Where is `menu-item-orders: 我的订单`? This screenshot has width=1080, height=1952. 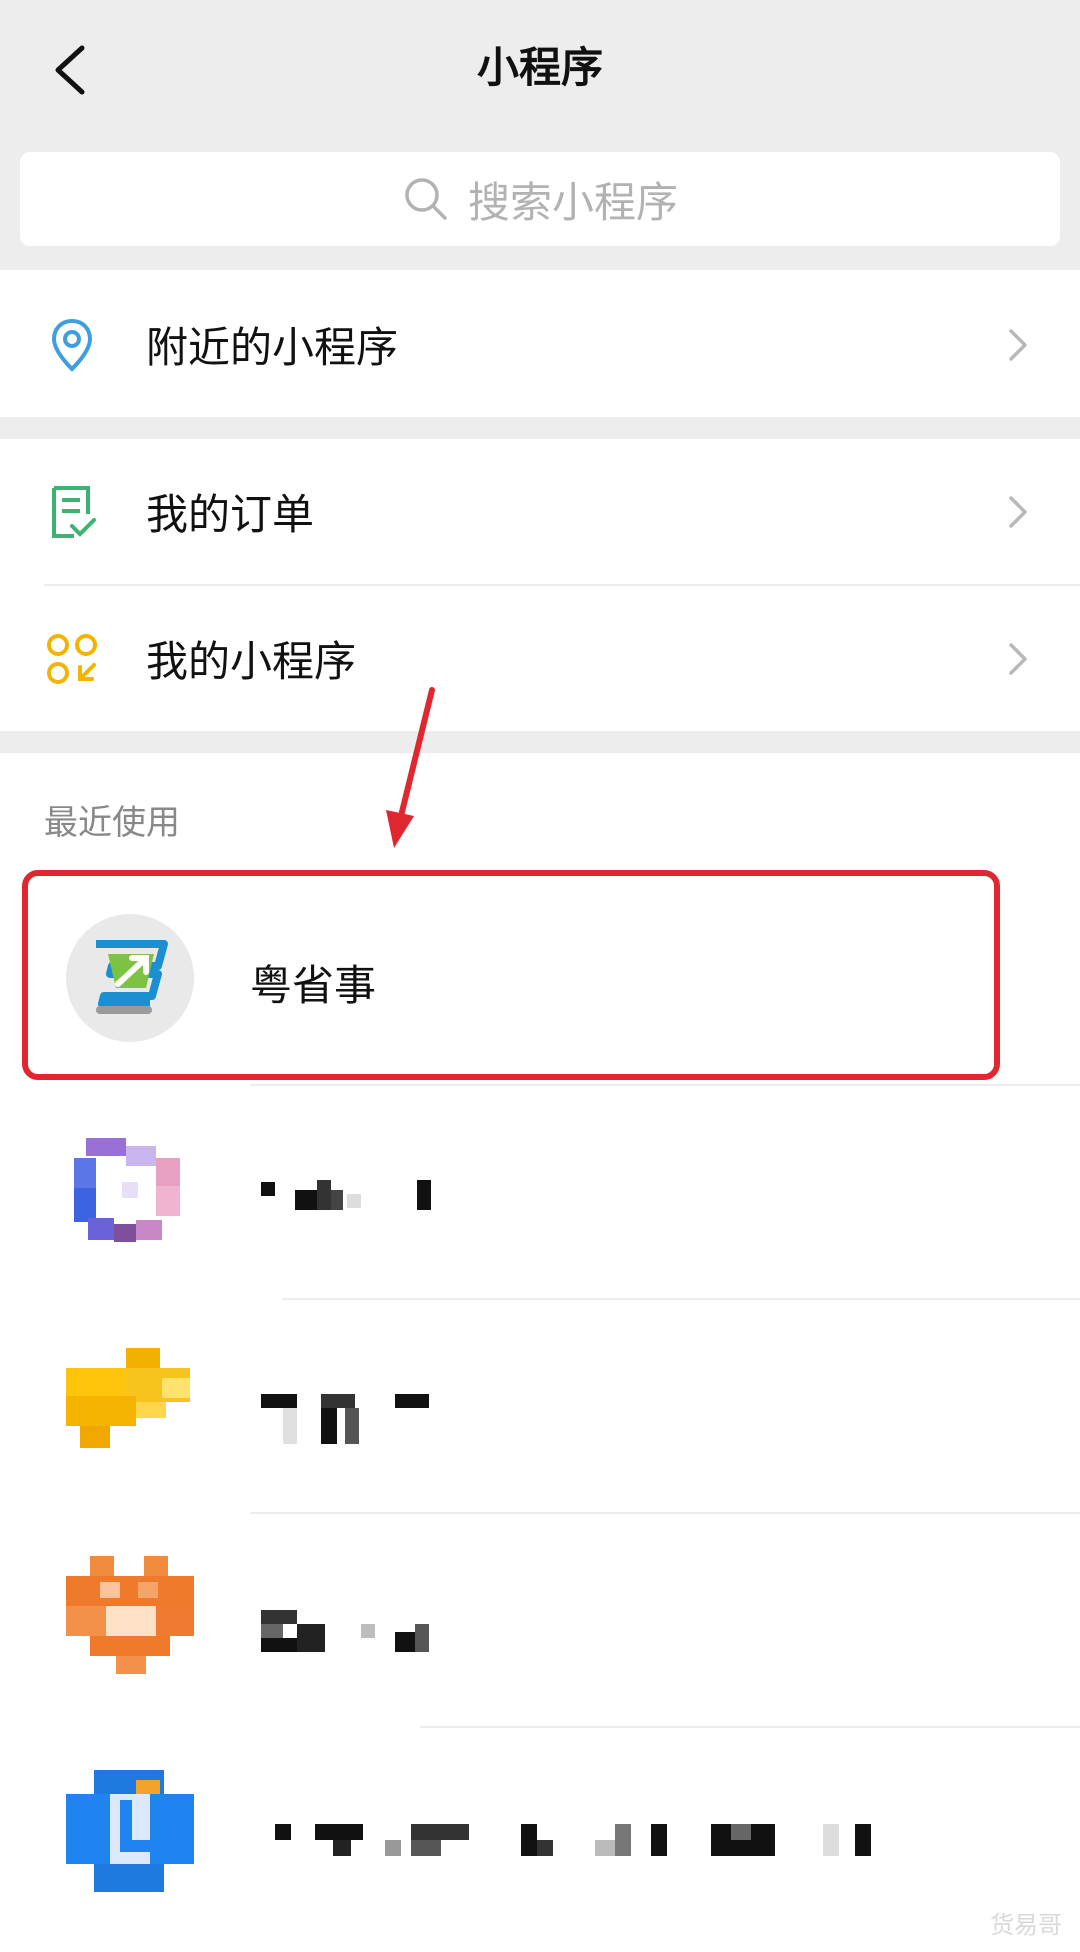
menu-item-orders: 我的订单 is located at coordinates (540, 511).